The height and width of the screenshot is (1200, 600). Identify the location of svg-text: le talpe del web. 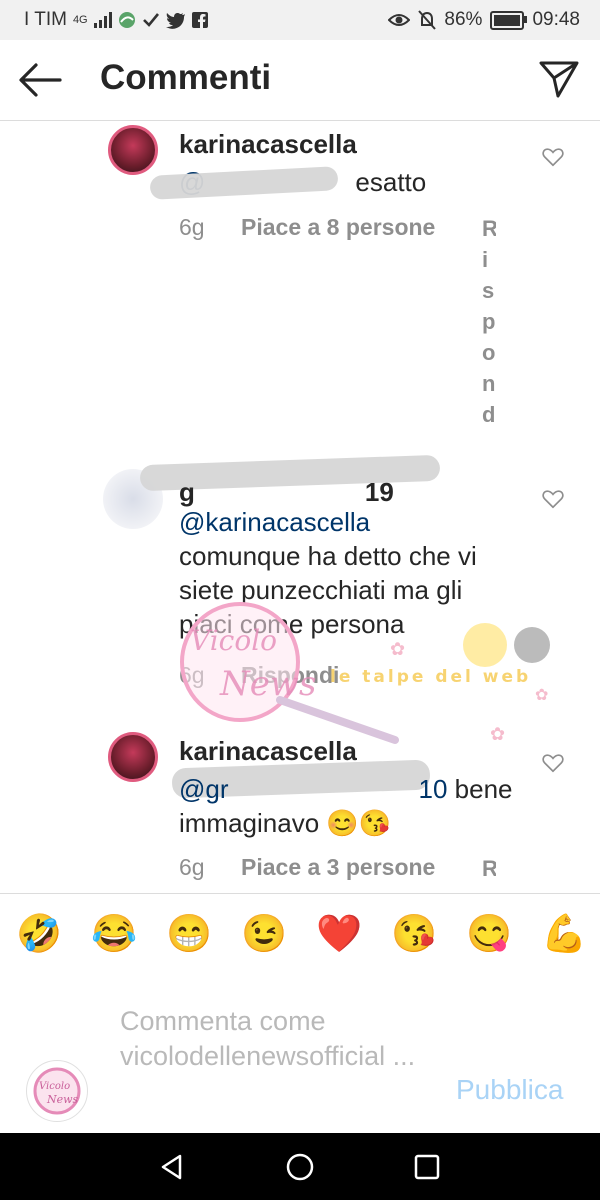
(430, 677).